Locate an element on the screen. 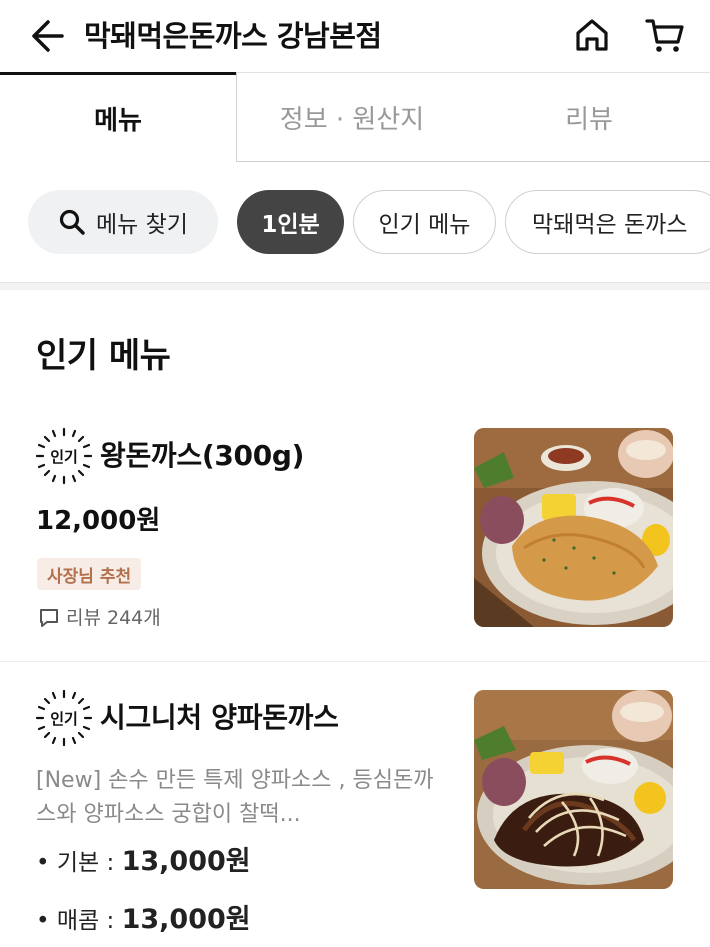 The image size is (710, 947). arrow-left-icon is located at coordinates (46, 36).